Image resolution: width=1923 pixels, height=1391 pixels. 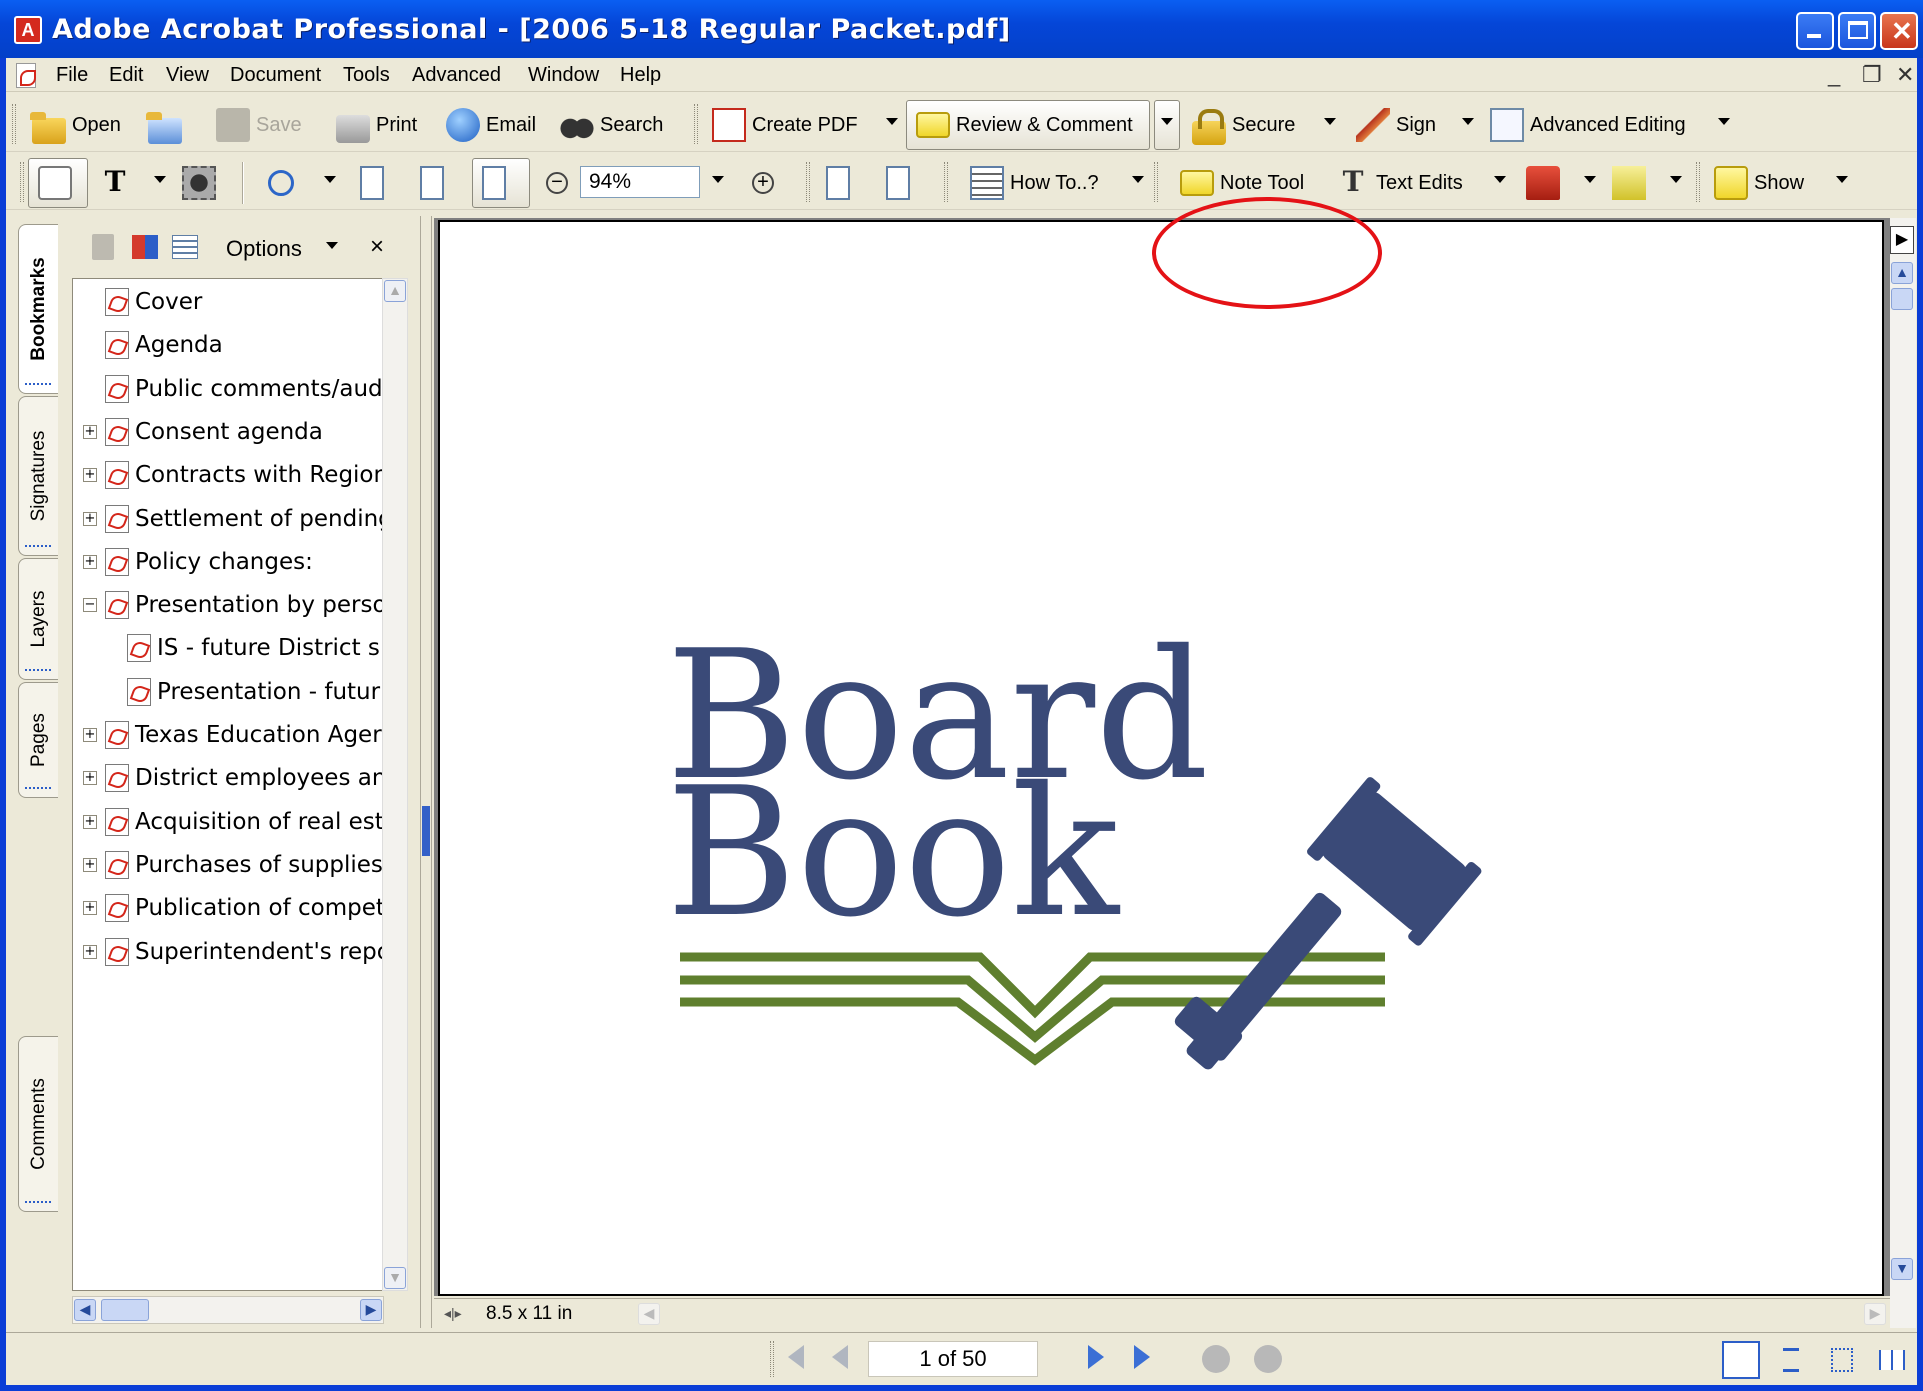 What do you see at coordinates (497, 183) in the screenshot?
I see `fit-width-button` at bounding box center [497, 183].